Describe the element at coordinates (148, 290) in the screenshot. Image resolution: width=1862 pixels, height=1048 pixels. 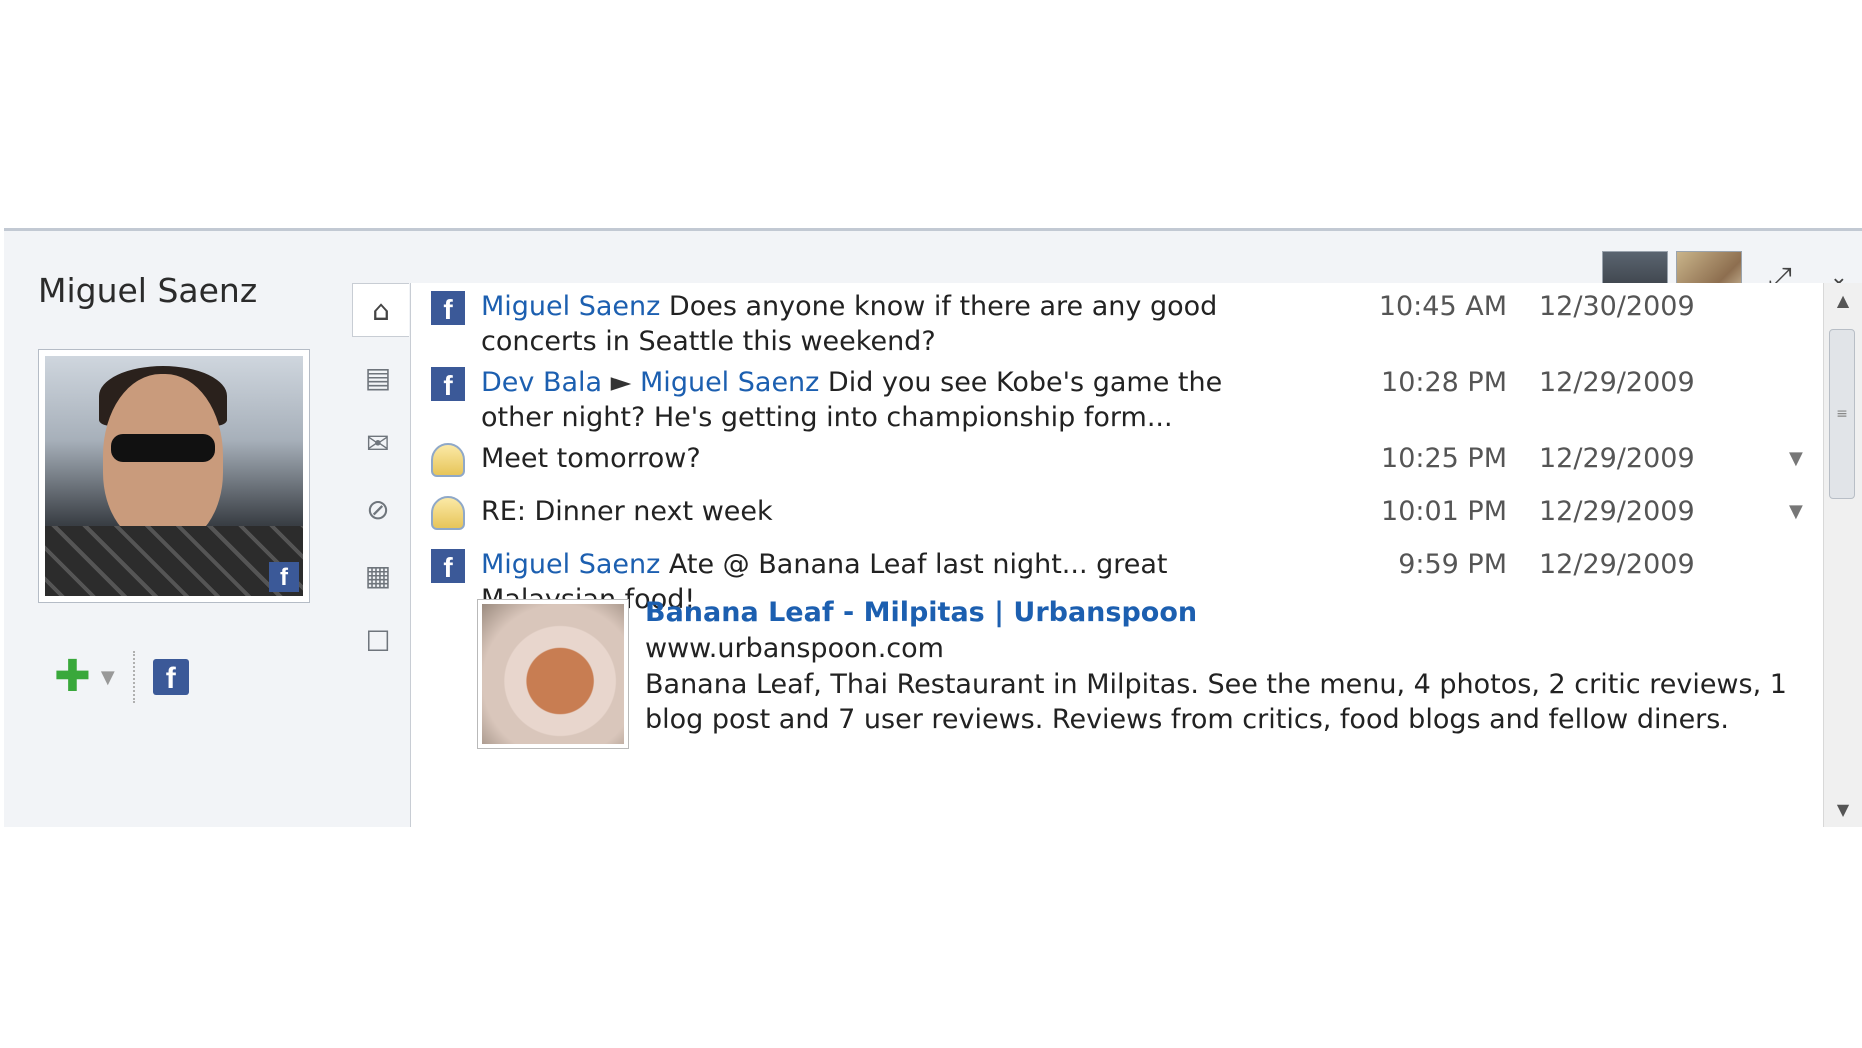
I see `contact-name: Miguel Saenz` at that location.